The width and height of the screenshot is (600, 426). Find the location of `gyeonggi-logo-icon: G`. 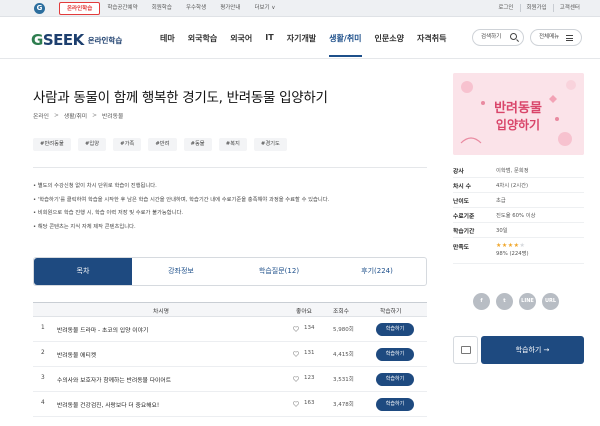

gyeonggi-logo-icon: G is located at coordinates (39, 8).